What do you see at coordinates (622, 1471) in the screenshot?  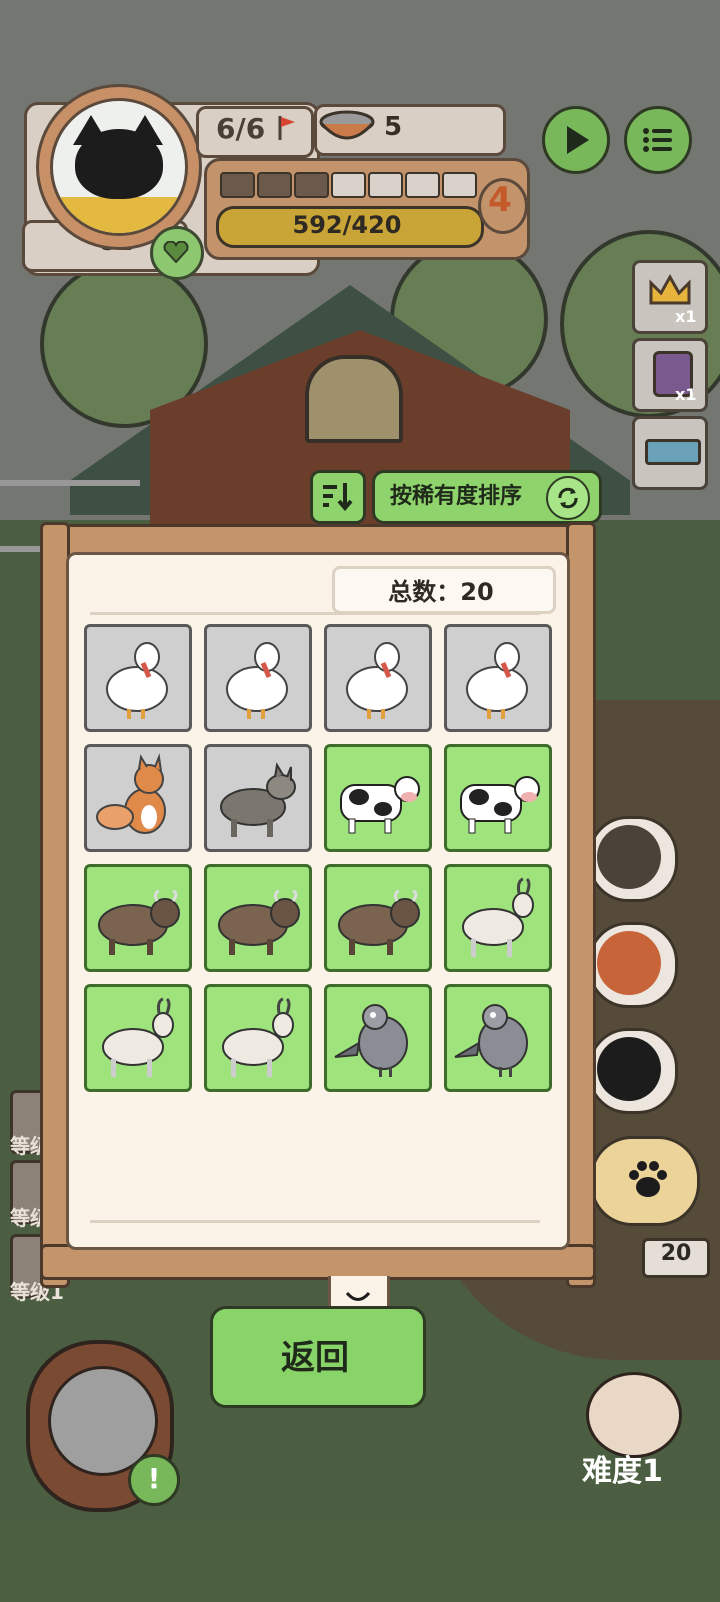 I see `difficulty-label: 难度1` at bounding box center [622, 1471].